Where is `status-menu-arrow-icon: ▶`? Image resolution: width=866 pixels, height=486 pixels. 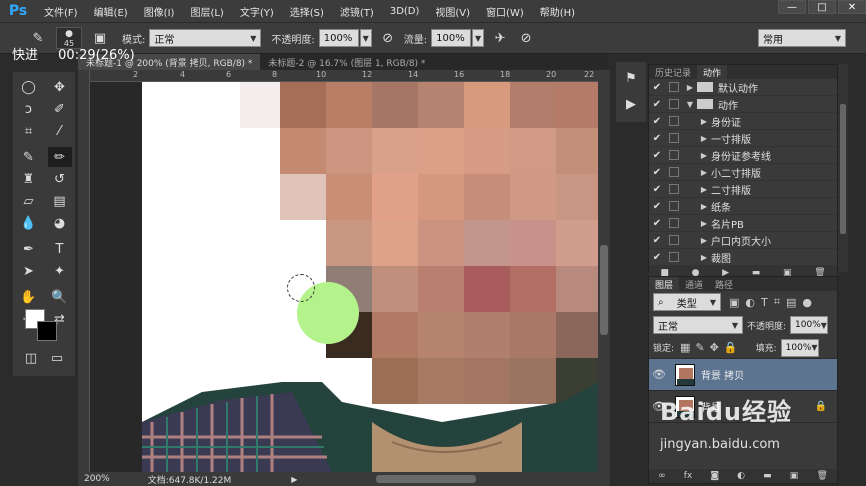
status-menu-arrow-icon: ▶ is located at coordinates (294, 479).